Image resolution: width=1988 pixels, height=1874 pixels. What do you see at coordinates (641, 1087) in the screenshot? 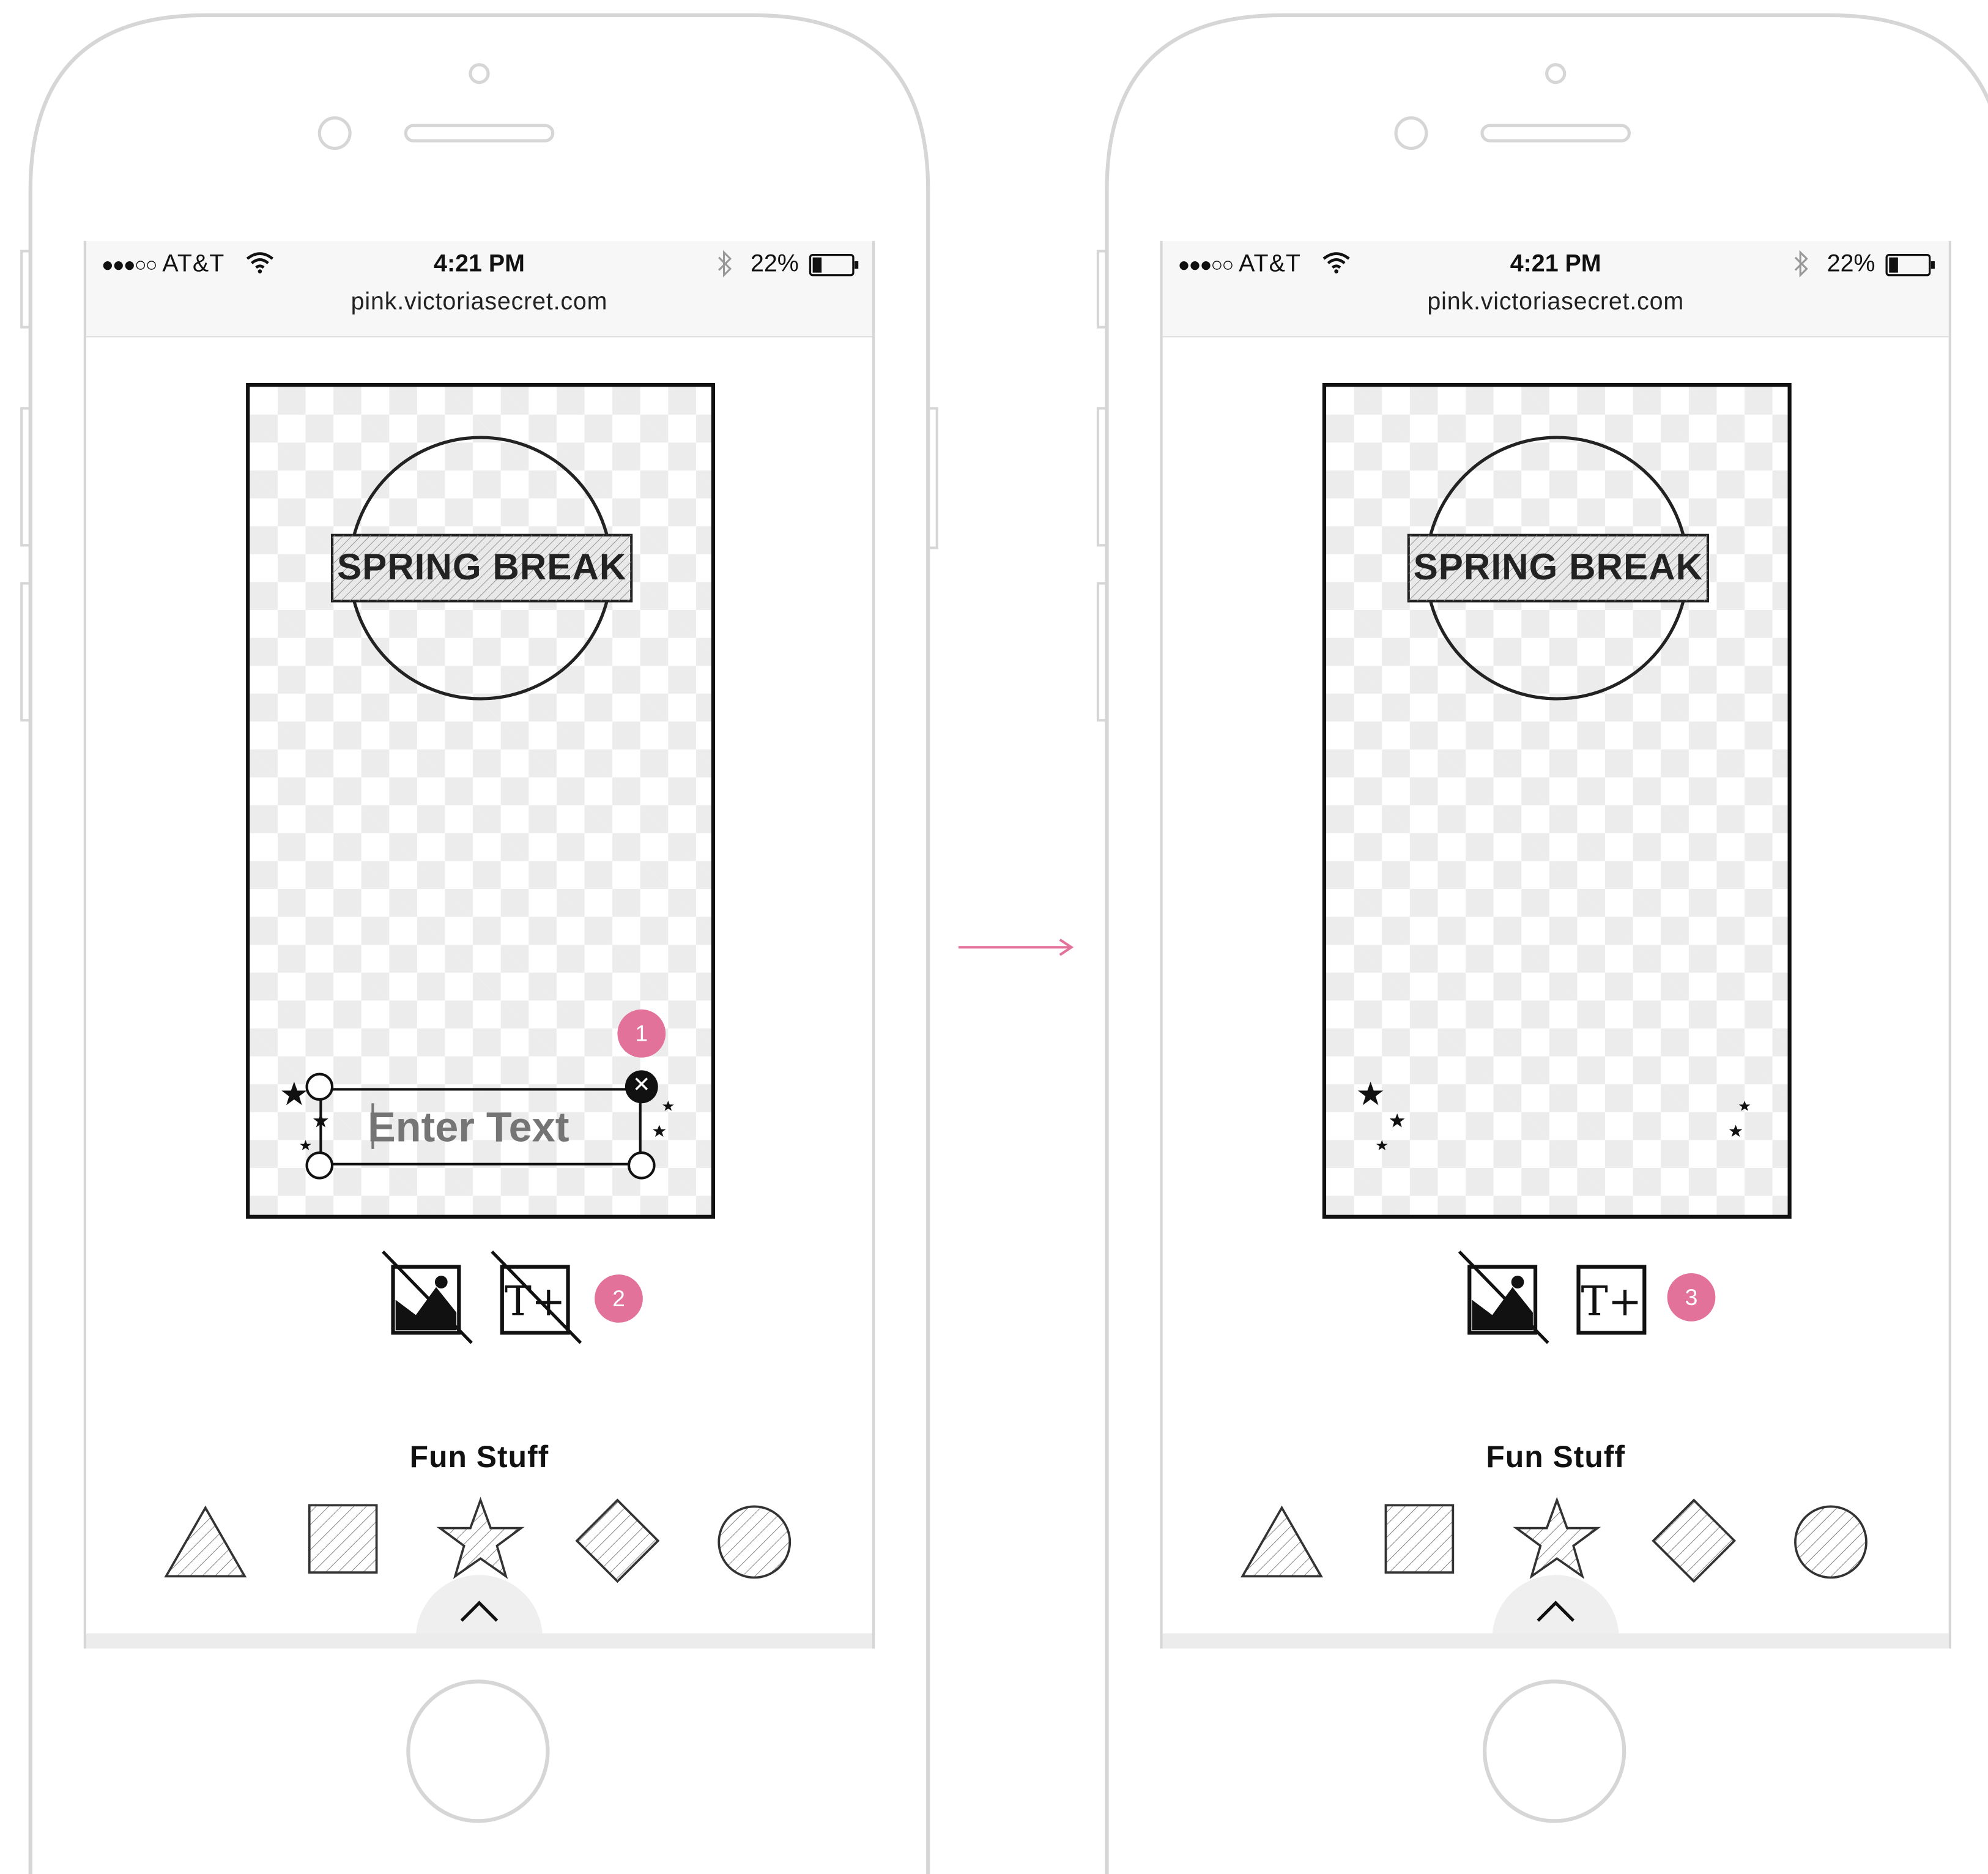
I see `close-icon: ✕` at bounding box center [641, 1087].